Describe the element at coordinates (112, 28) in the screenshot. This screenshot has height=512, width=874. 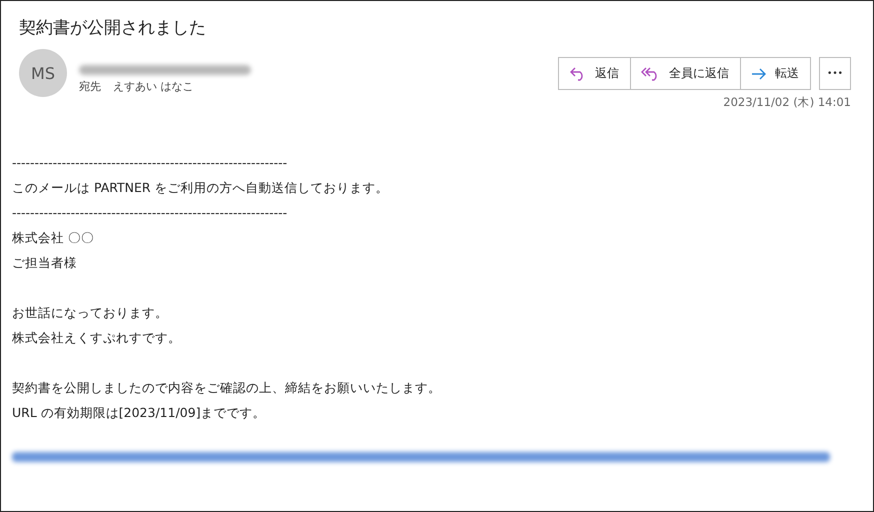
I see `email-subject: 契約書が公開されました` at that location.